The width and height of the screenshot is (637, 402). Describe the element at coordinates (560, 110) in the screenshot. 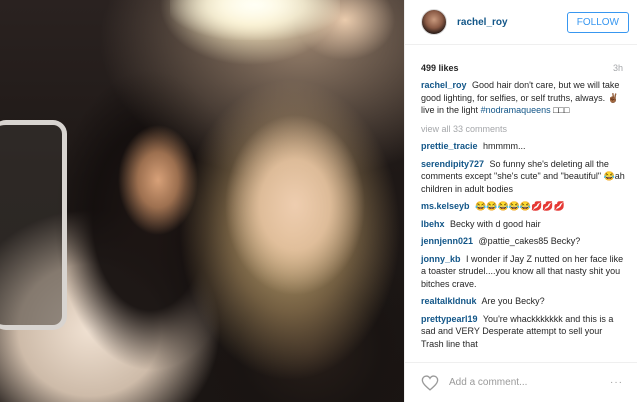

I see `caption-tail: □□□` at that location.